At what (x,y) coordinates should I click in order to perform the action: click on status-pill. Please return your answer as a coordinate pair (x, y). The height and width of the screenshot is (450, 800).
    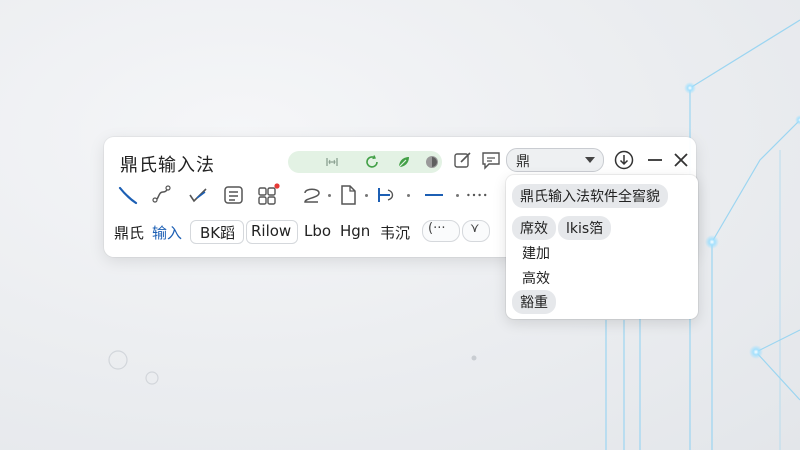
    Looking at the image, I should click on (365, 162).